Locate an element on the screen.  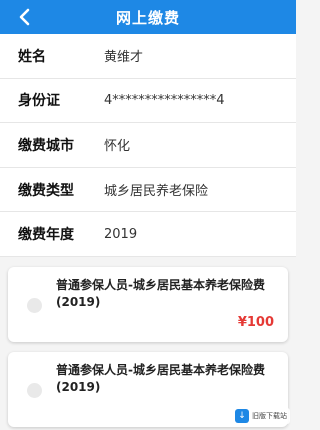
type-value: 城乡居民养老保险 is located at coordinates (156, 192).